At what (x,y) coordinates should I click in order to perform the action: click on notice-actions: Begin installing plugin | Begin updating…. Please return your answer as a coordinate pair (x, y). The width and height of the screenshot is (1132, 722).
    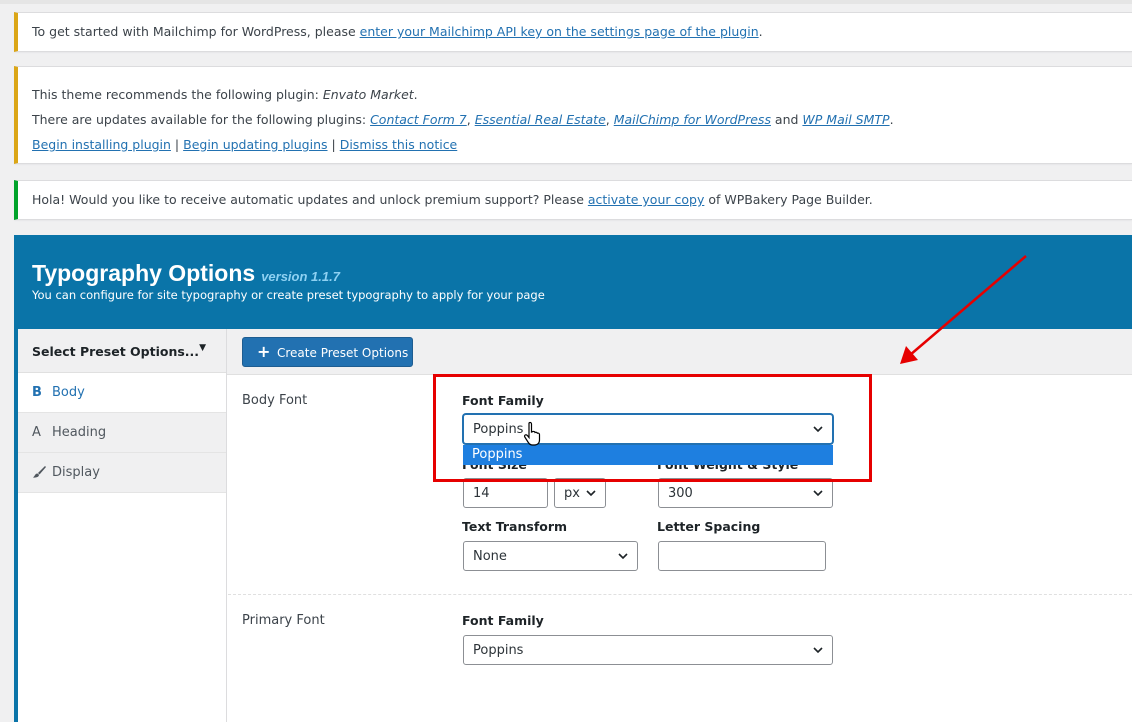
    Looking at the image, I should click on (245, 144).